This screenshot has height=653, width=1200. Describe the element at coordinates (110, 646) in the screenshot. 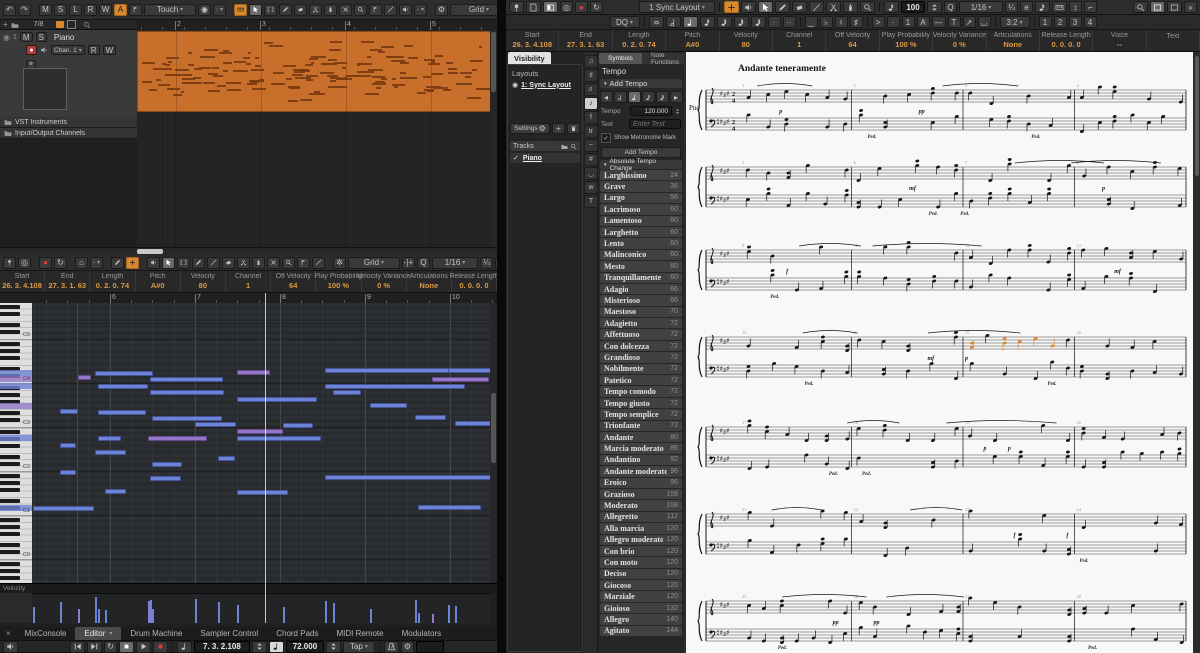

I see `cycle-button: ↻` at that location.